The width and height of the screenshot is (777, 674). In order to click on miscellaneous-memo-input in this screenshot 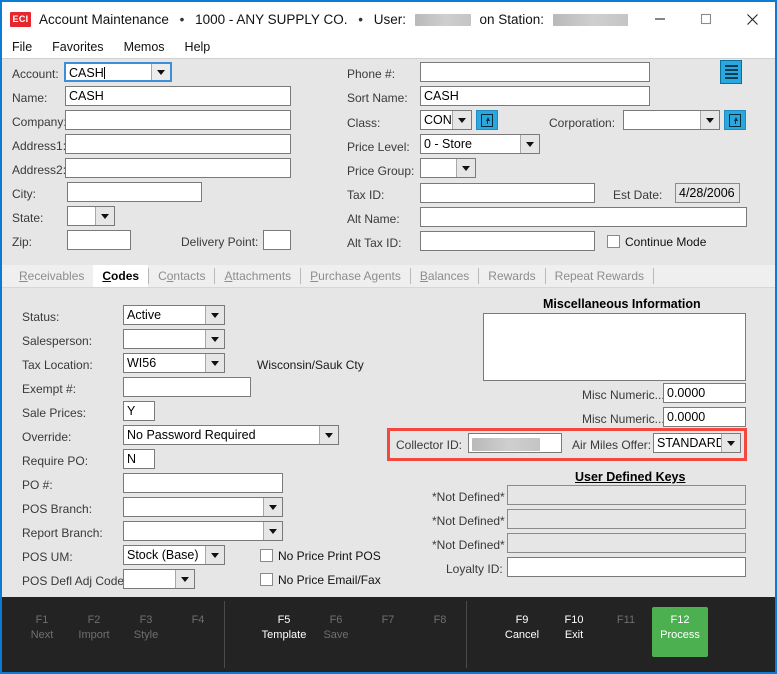, I will do `click(614, 347)`.